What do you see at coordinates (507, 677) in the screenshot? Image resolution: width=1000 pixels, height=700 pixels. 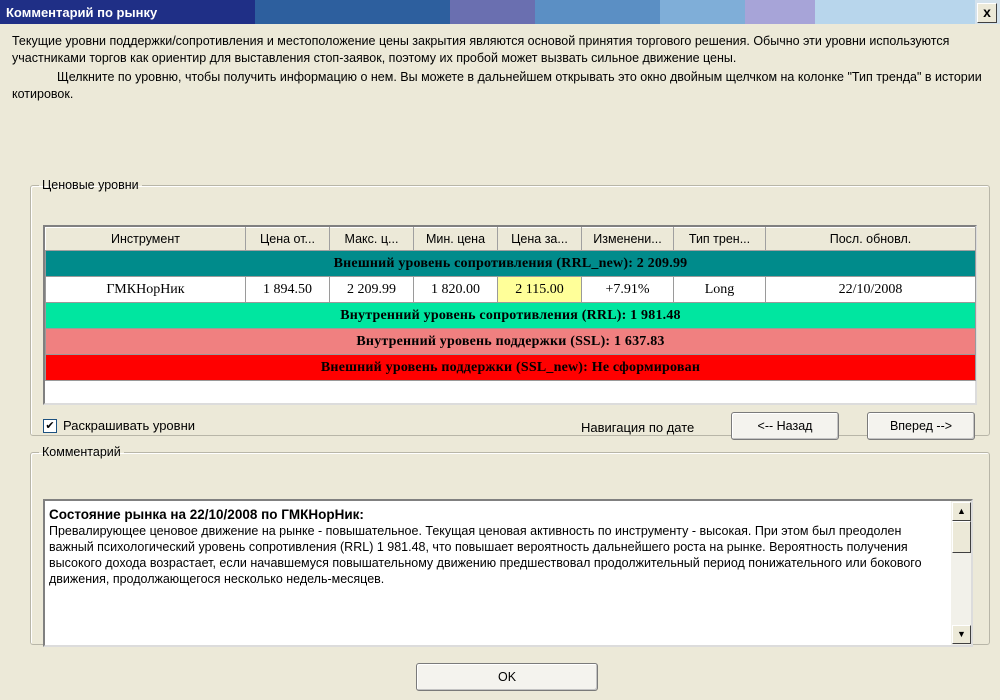 I see `ok-button: OK` at bounding box center [507, 677].